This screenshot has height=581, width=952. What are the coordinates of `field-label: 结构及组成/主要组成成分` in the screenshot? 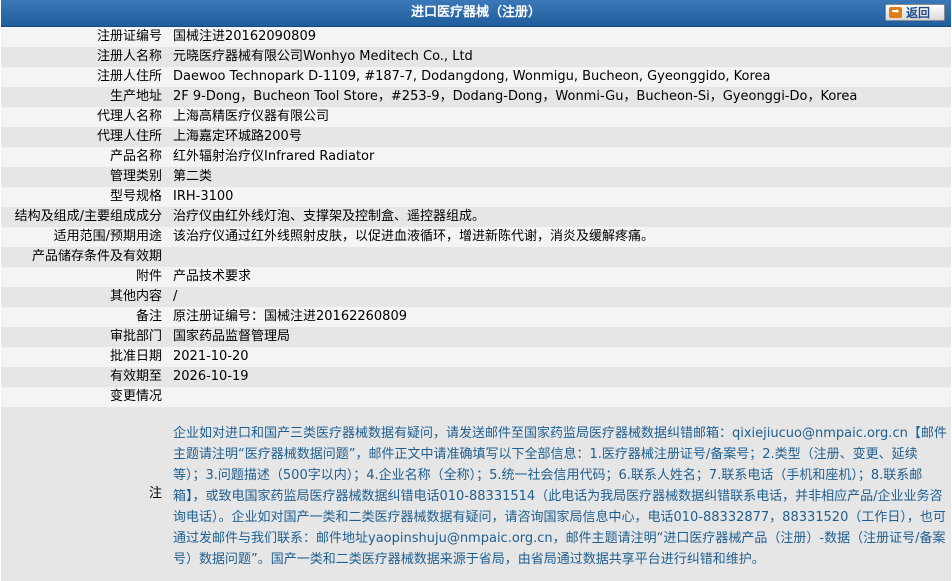 It's located at (85, 217).